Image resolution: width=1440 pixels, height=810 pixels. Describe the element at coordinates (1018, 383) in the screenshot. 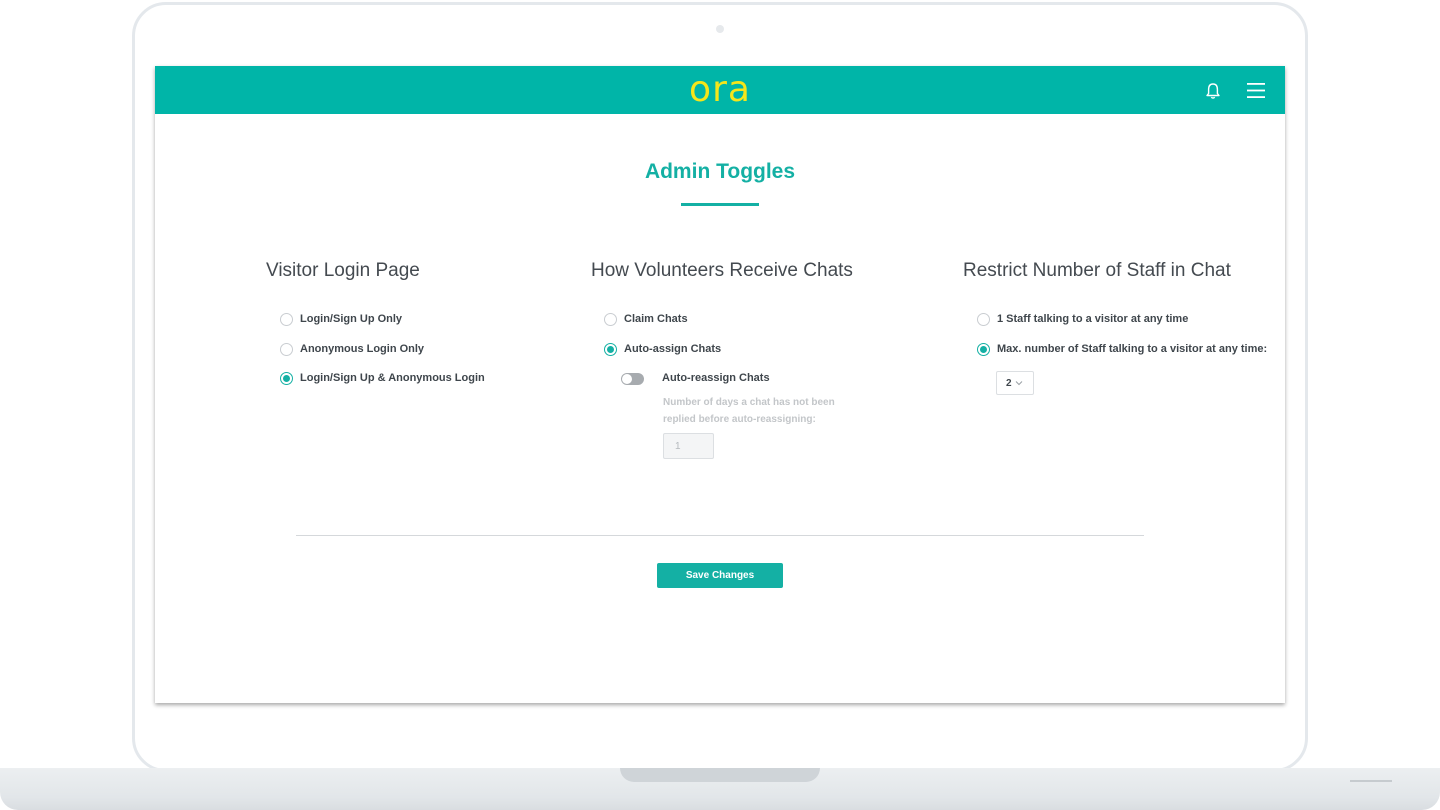

I see `chevron-down-icon` at that location.